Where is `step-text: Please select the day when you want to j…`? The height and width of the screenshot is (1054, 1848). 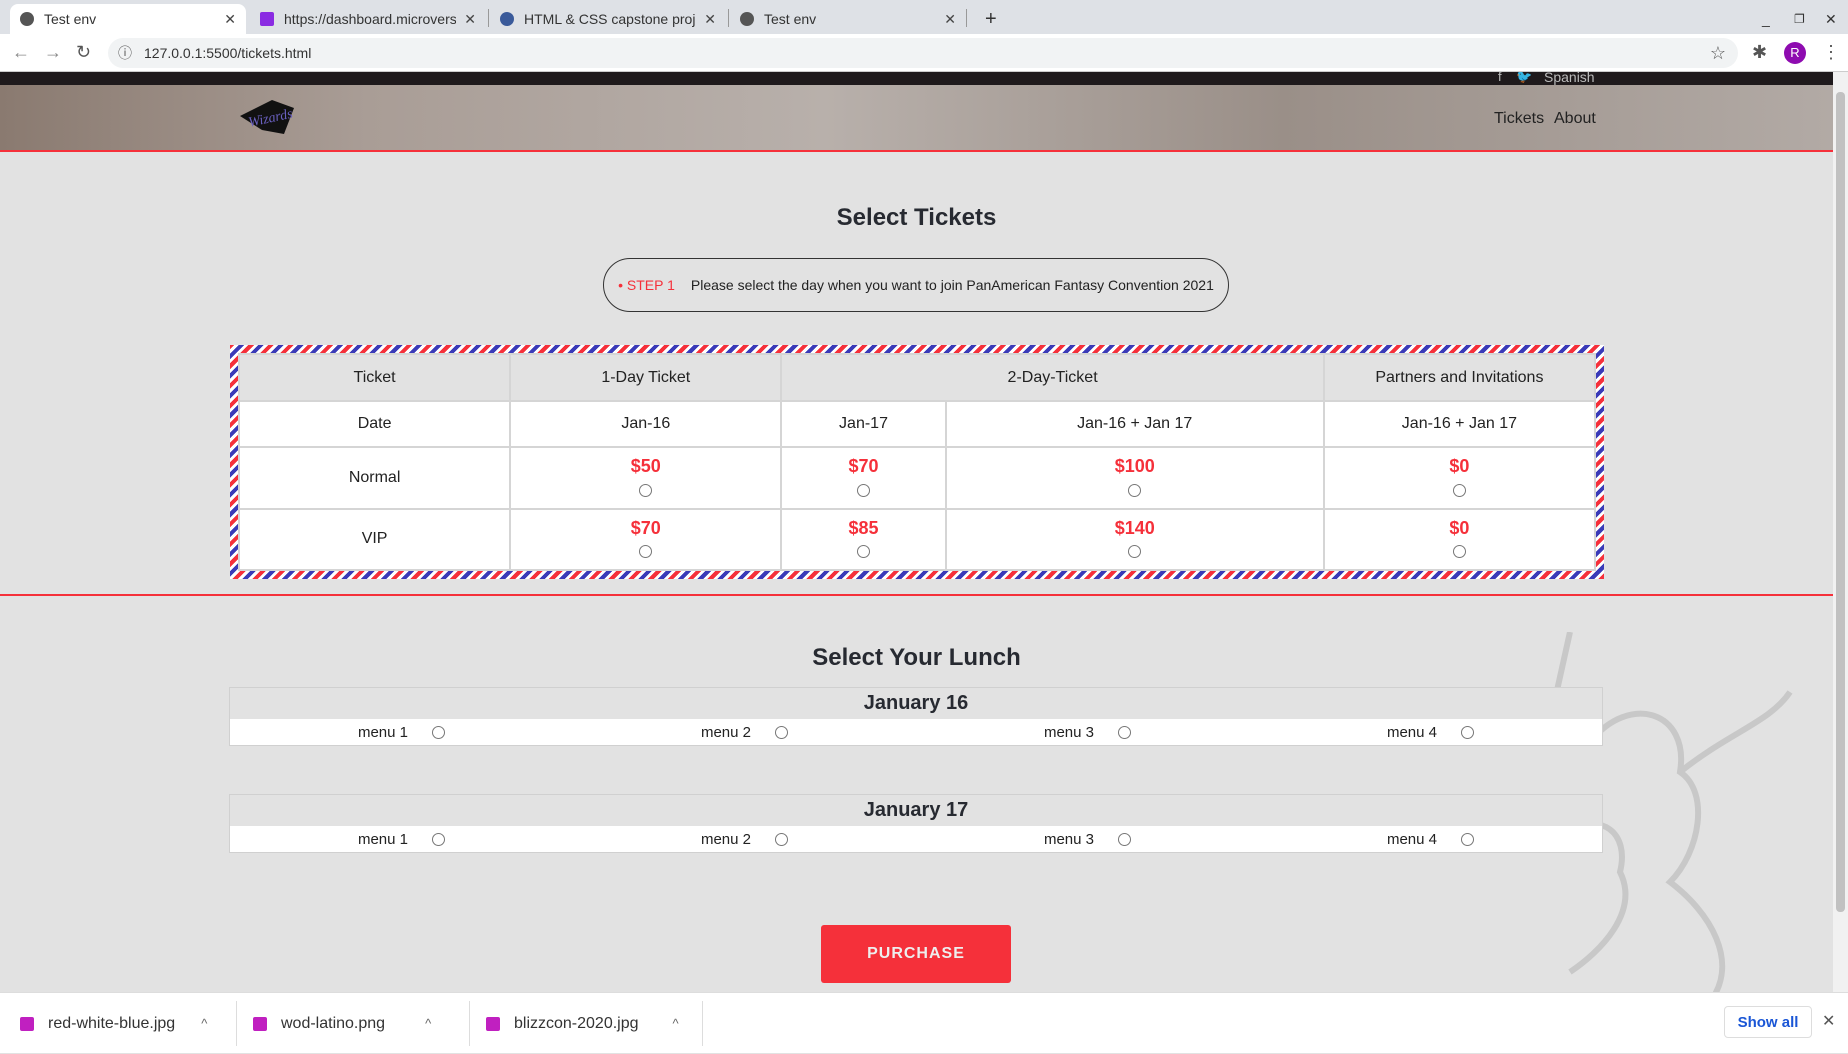 step-text: Please select the day when you want to j… is located at coordinates (952, 285).